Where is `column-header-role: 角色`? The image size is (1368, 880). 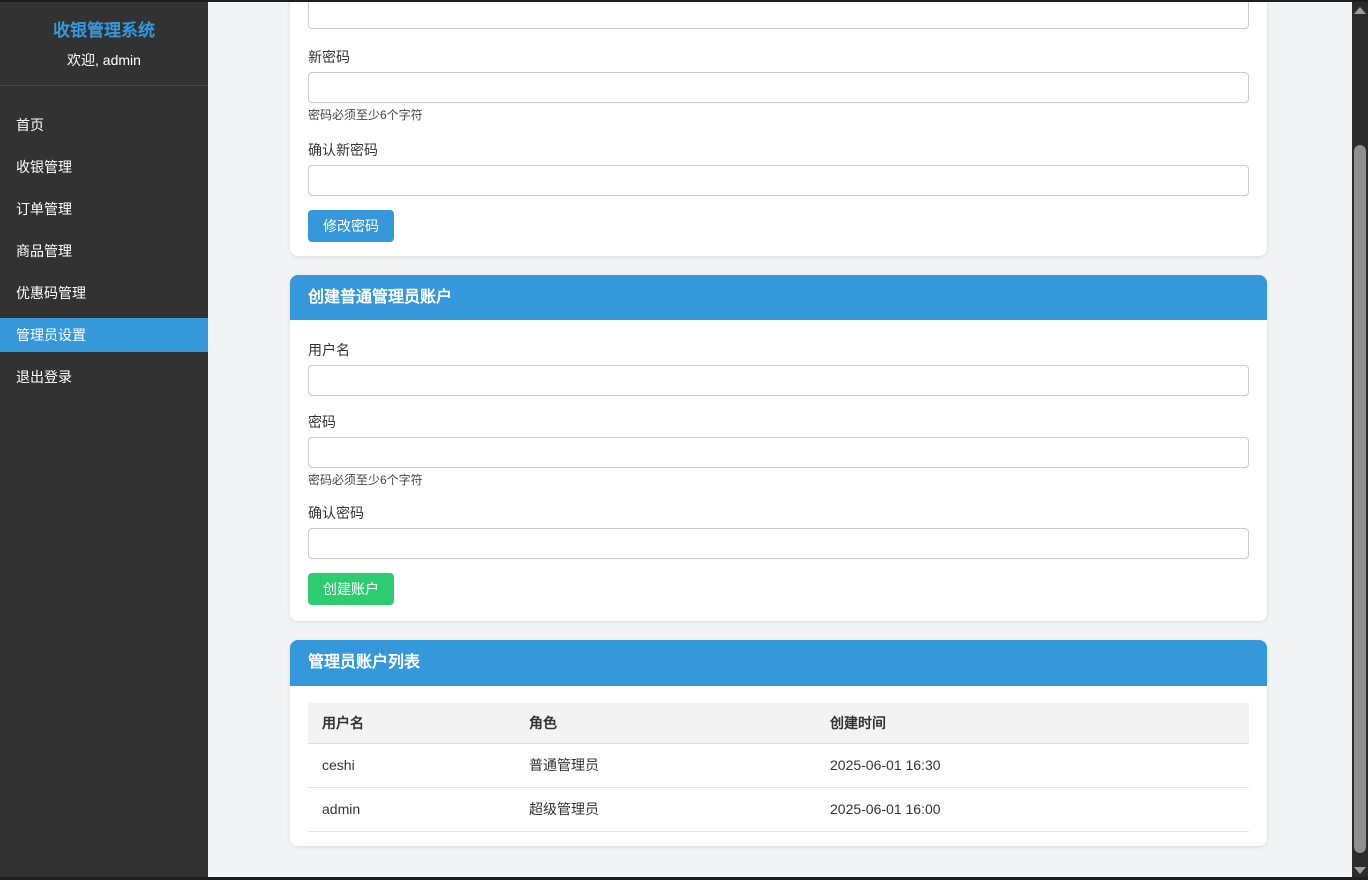 column-header-role: 角色 is located at coordinates (665, 723).